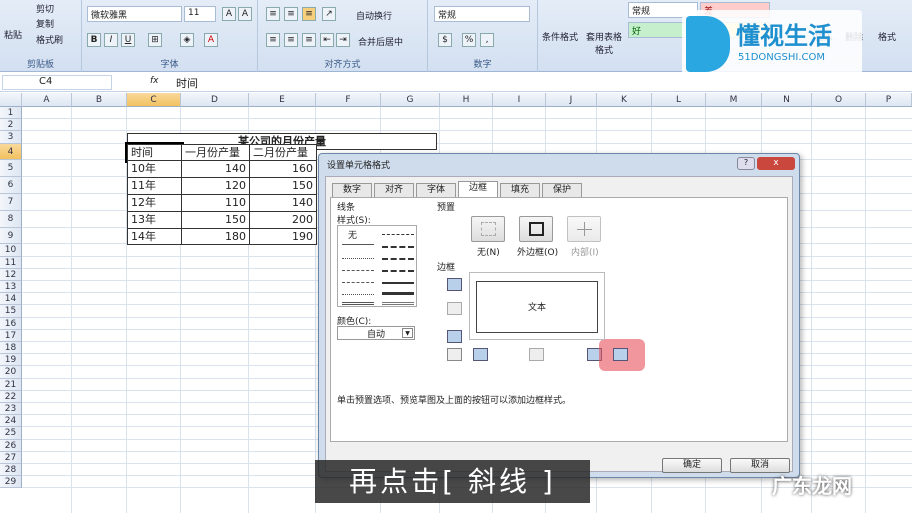 The height and width of the screenshot is (513, 912). What do you see at coordinates (377, 266) in the screenshot?
I see `line-style-list: 无` at bounding box center [377, 266].